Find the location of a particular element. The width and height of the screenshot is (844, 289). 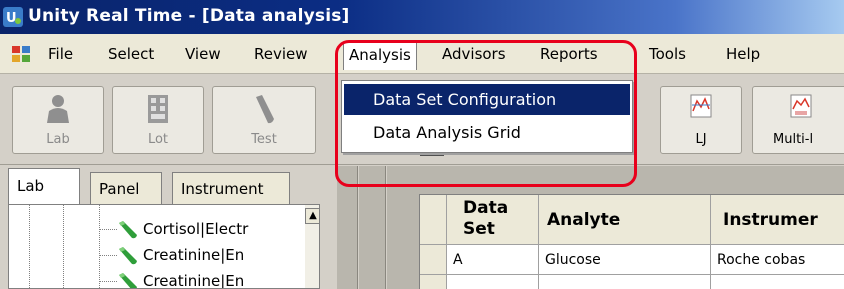

grid-corner is located at coordinates (433, 220).